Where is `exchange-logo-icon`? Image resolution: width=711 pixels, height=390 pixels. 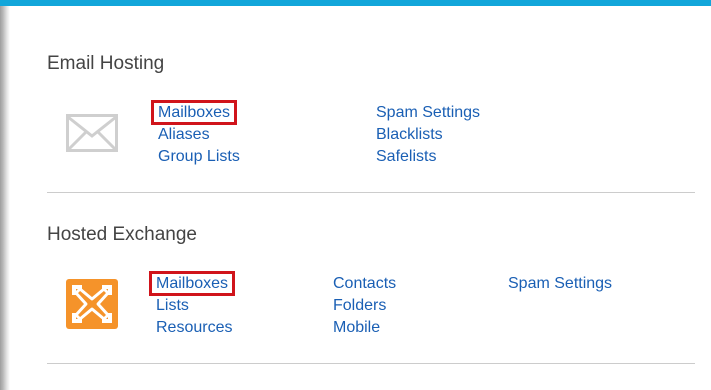 exchange-logo-icon is located at coordinates (92, 306).